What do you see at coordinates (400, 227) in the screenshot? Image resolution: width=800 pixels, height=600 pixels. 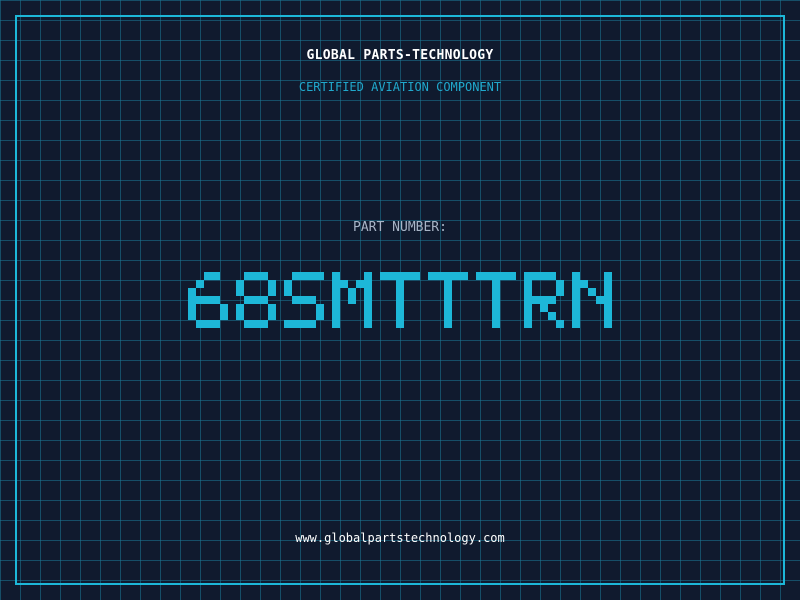 I see `part-number-label: PART NUMBER:` at bounding box center [400, 227].